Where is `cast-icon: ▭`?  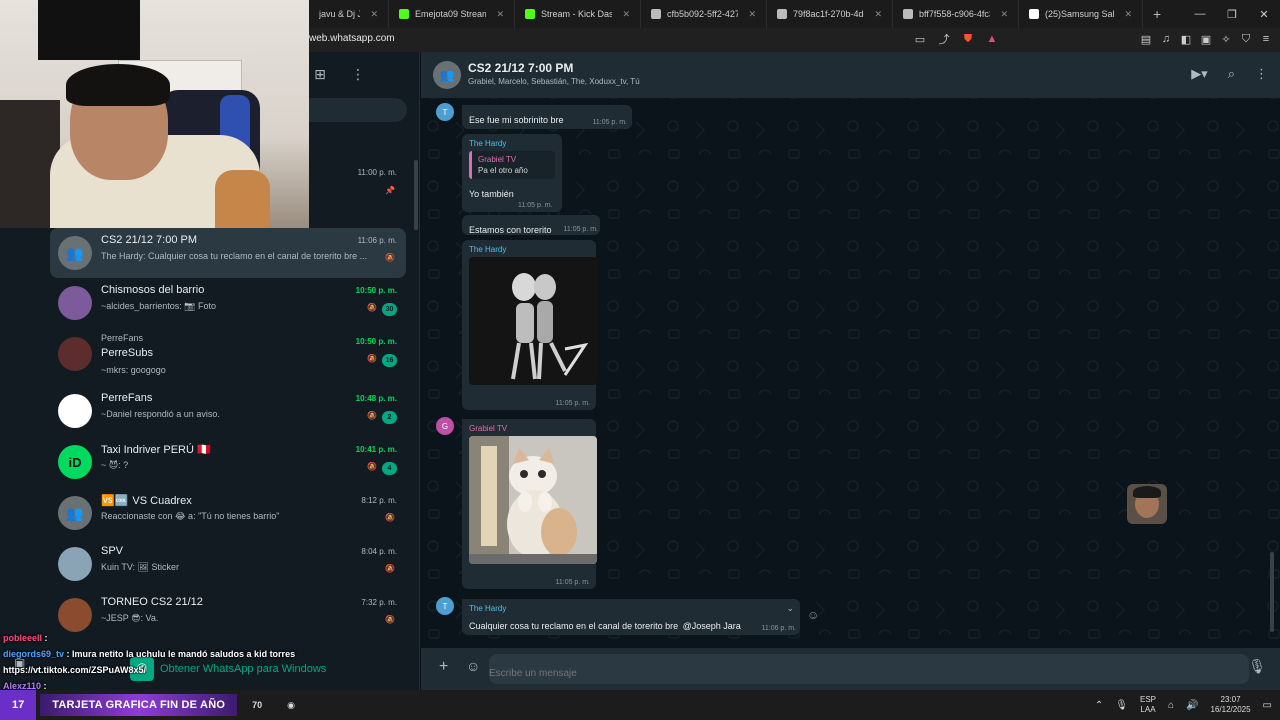
cast-icon: ▭ is located at coordinates (920, 39).